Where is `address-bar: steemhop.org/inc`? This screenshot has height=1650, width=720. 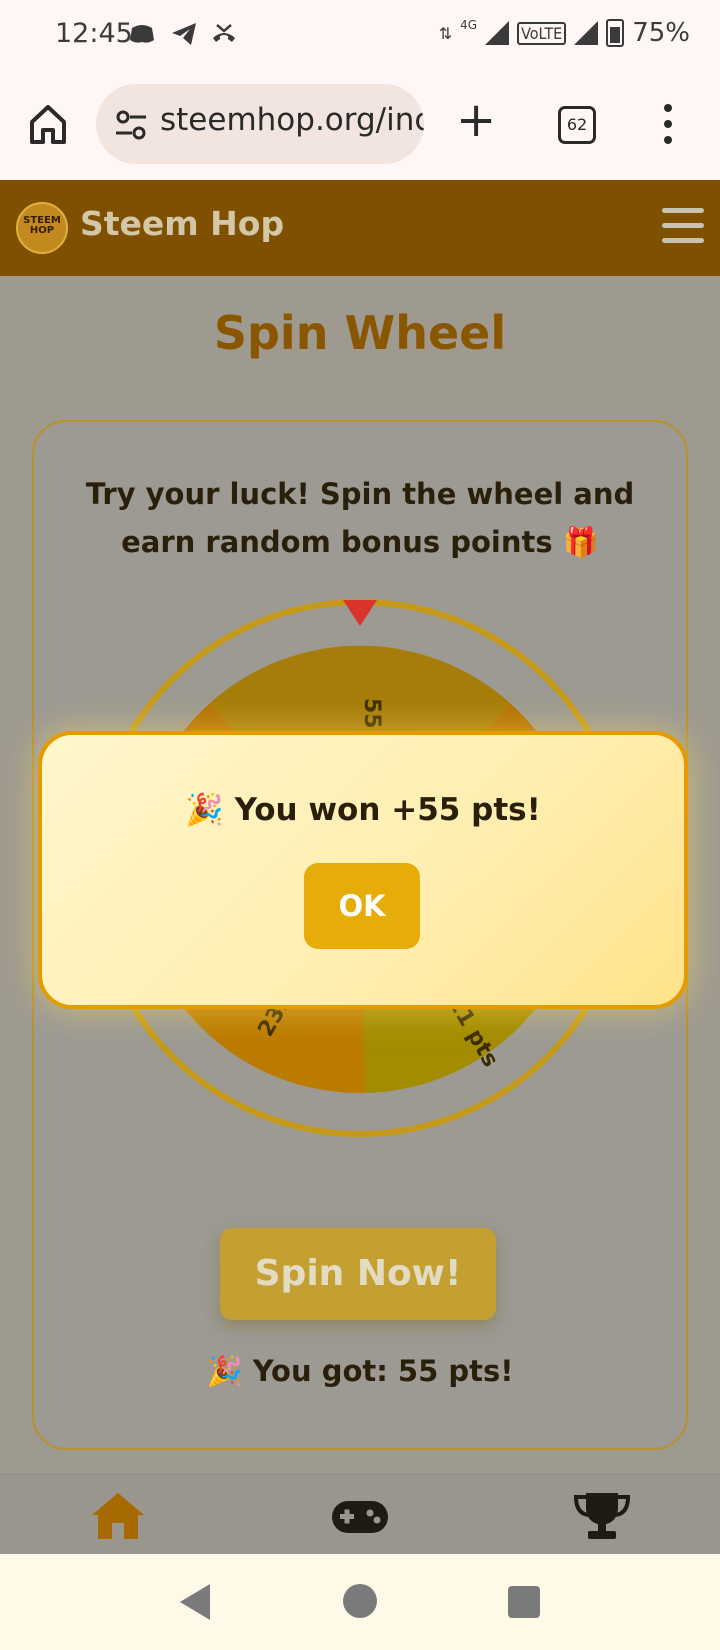
address-bar: steemhop.org/inc is located at coordinates (260, 124).